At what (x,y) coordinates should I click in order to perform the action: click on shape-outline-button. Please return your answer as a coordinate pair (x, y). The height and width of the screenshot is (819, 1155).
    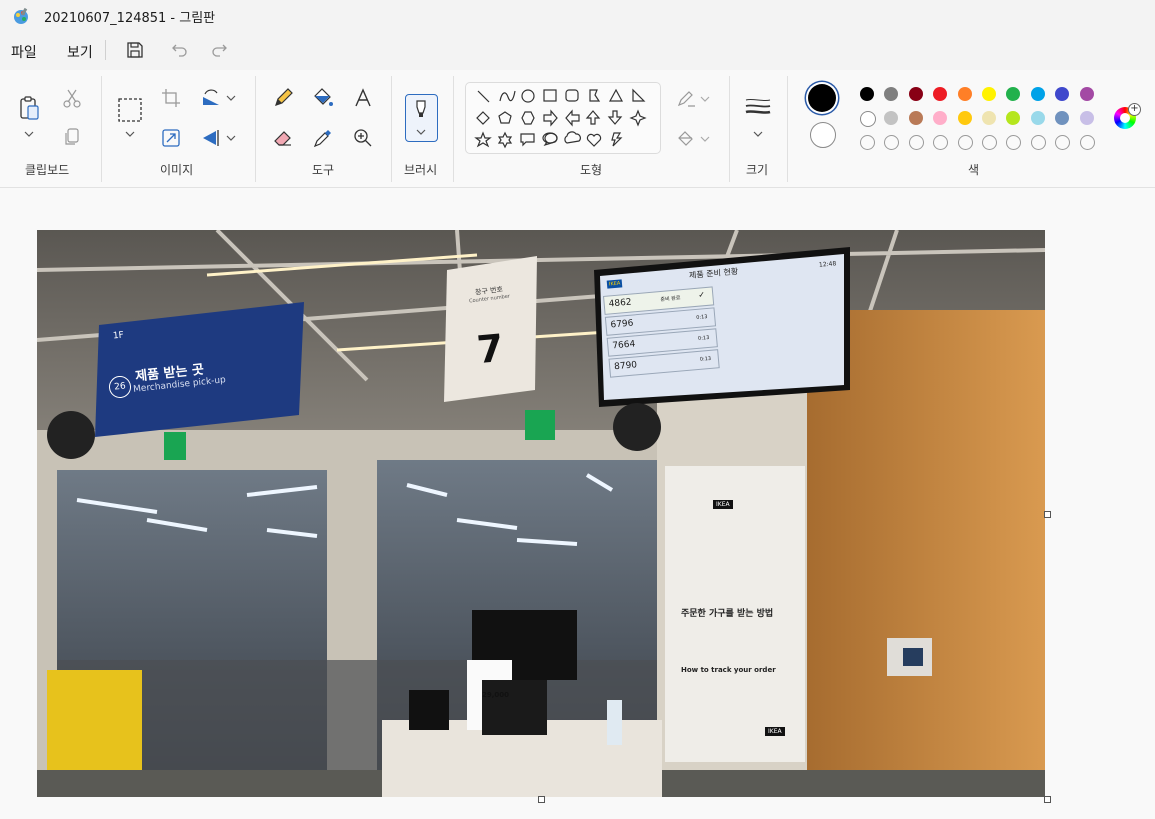
    Looking at the image, I should click on (691, 103).